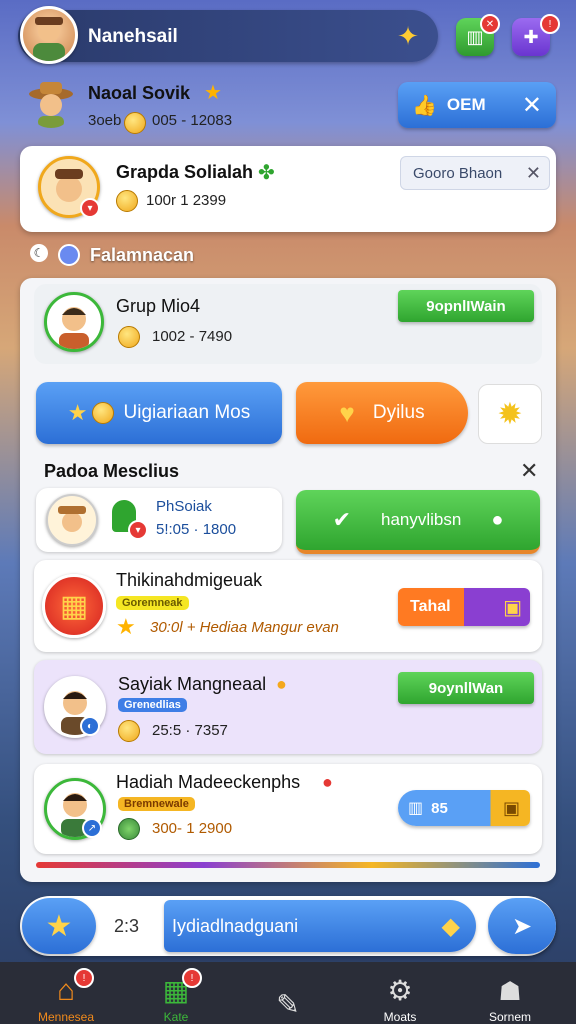 The height and width of the screenshot is (1024, 576). What do you see at coordinates (142, 255) in the screenshot?
I see `section-title: Falamnacan` at bounding box center [142, 255].